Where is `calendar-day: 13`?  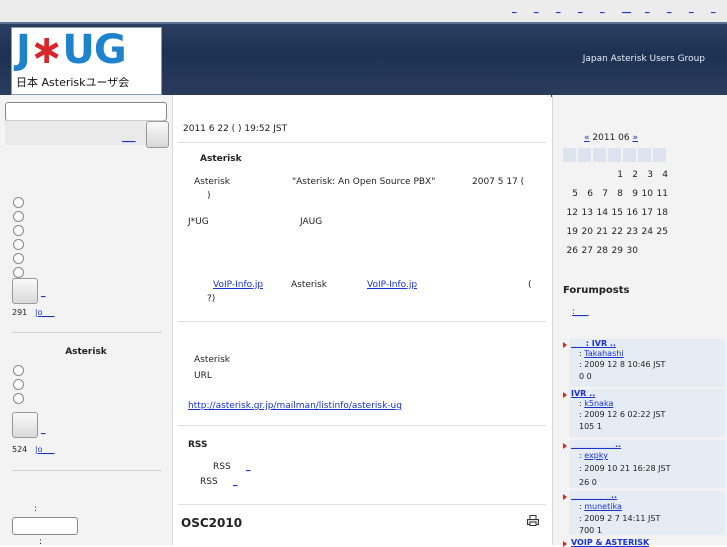
calendar-day: 13 is located at coordinates (587, 213).